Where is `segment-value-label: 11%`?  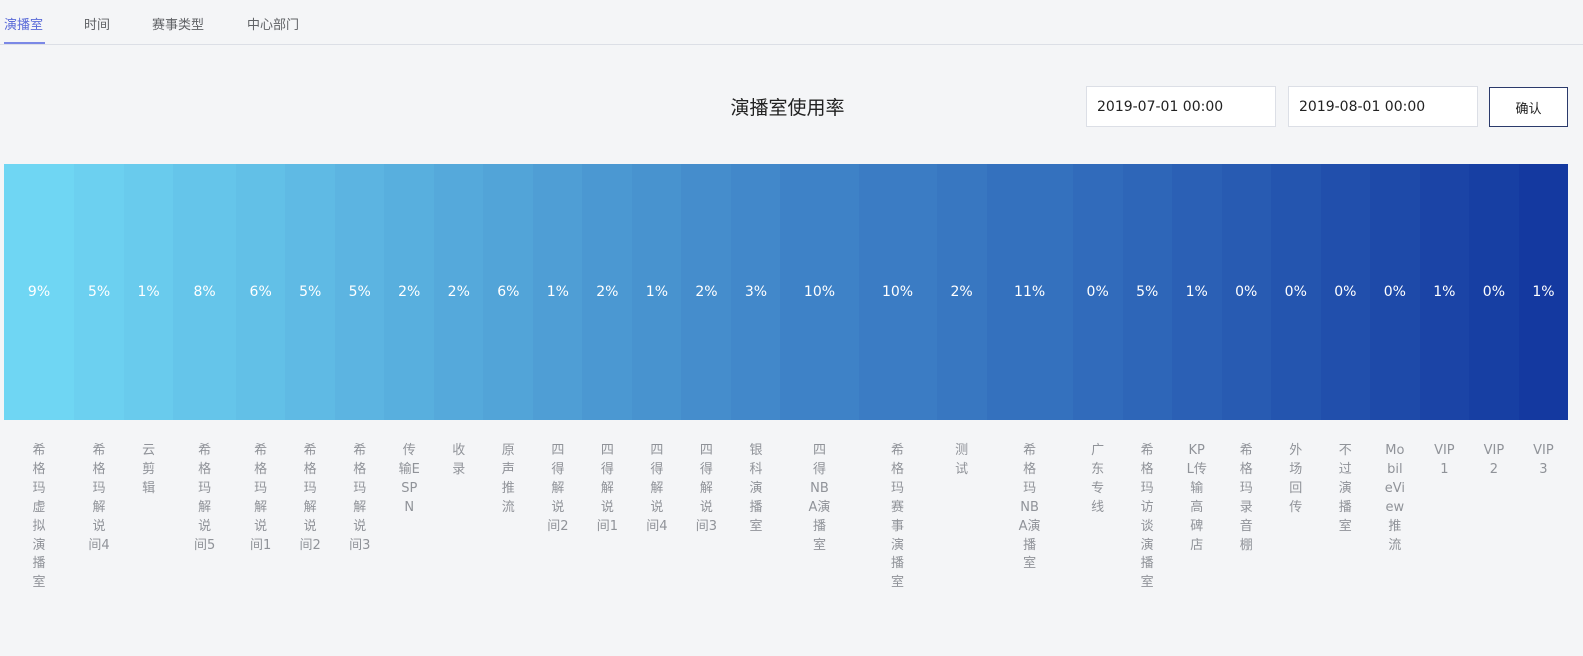
segment-value-label: 11% is located at coordinates (1030, 292).